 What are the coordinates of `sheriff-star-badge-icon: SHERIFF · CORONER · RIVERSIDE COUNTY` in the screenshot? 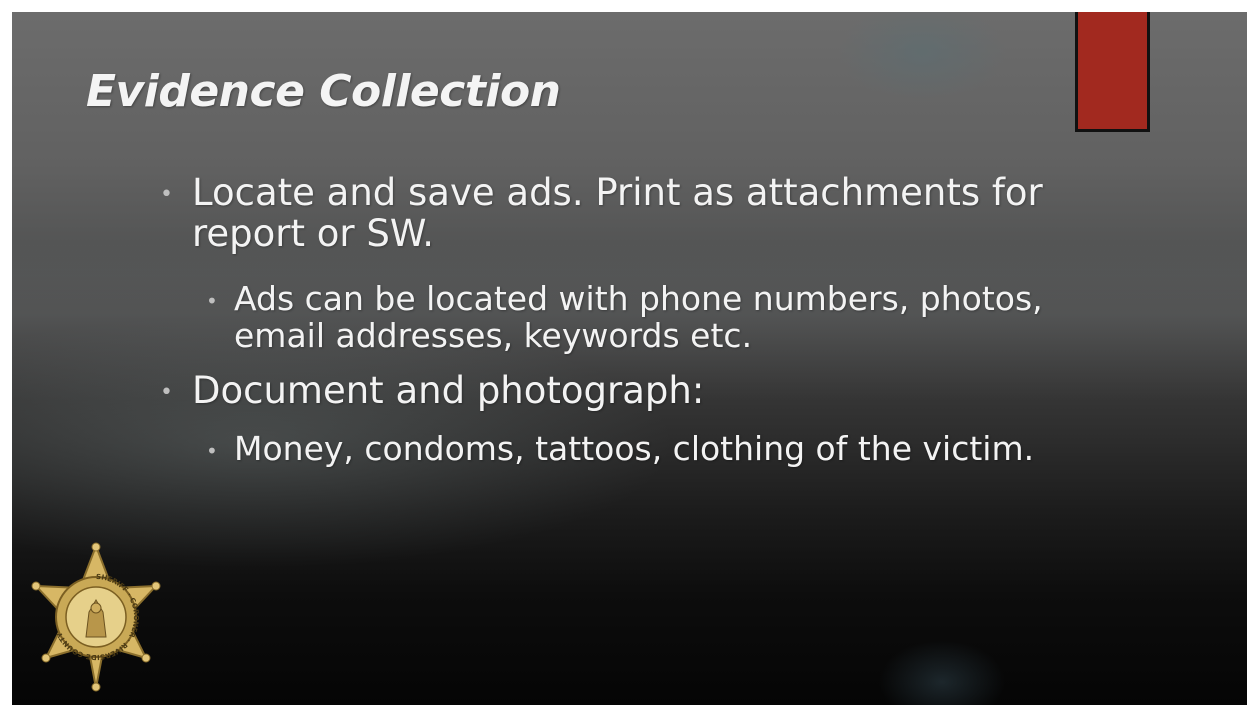 It's located at (96, 617).